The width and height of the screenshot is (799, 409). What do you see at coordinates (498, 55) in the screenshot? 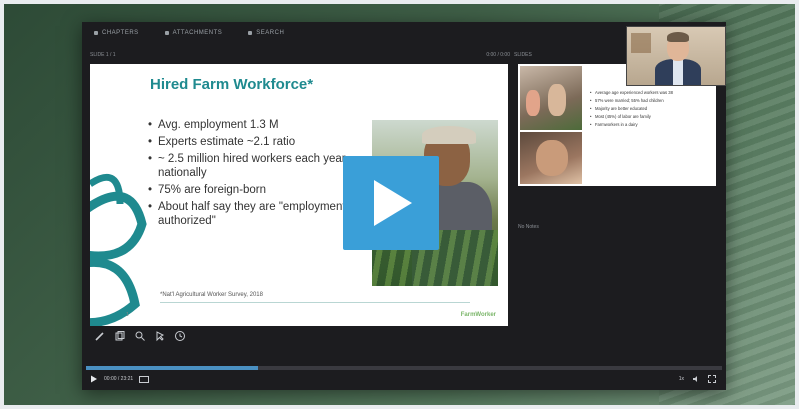
I see `slide-time: 0:00 / 0:00` at bounding box center [498, 55].